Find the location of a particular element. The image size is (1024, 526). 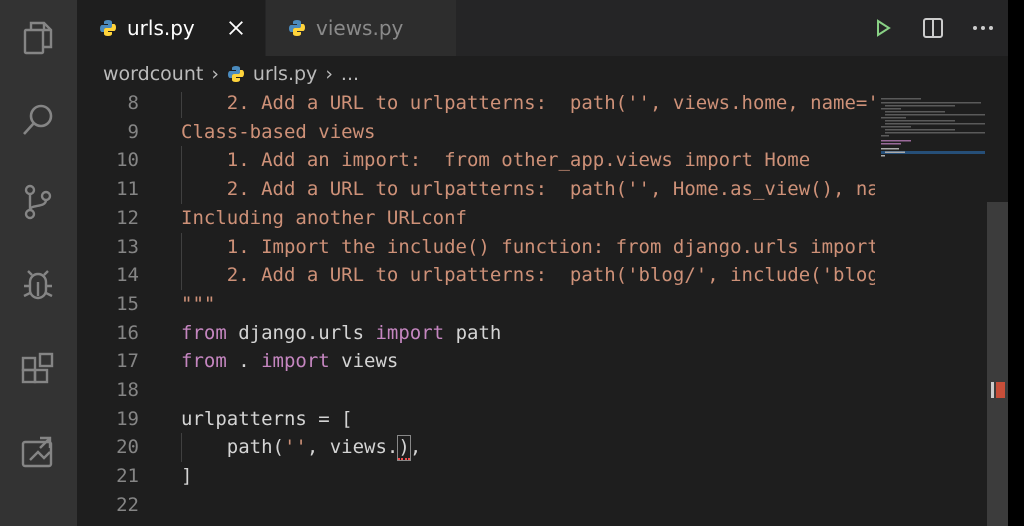

explorer-icon is located at coordinates (38, 38).